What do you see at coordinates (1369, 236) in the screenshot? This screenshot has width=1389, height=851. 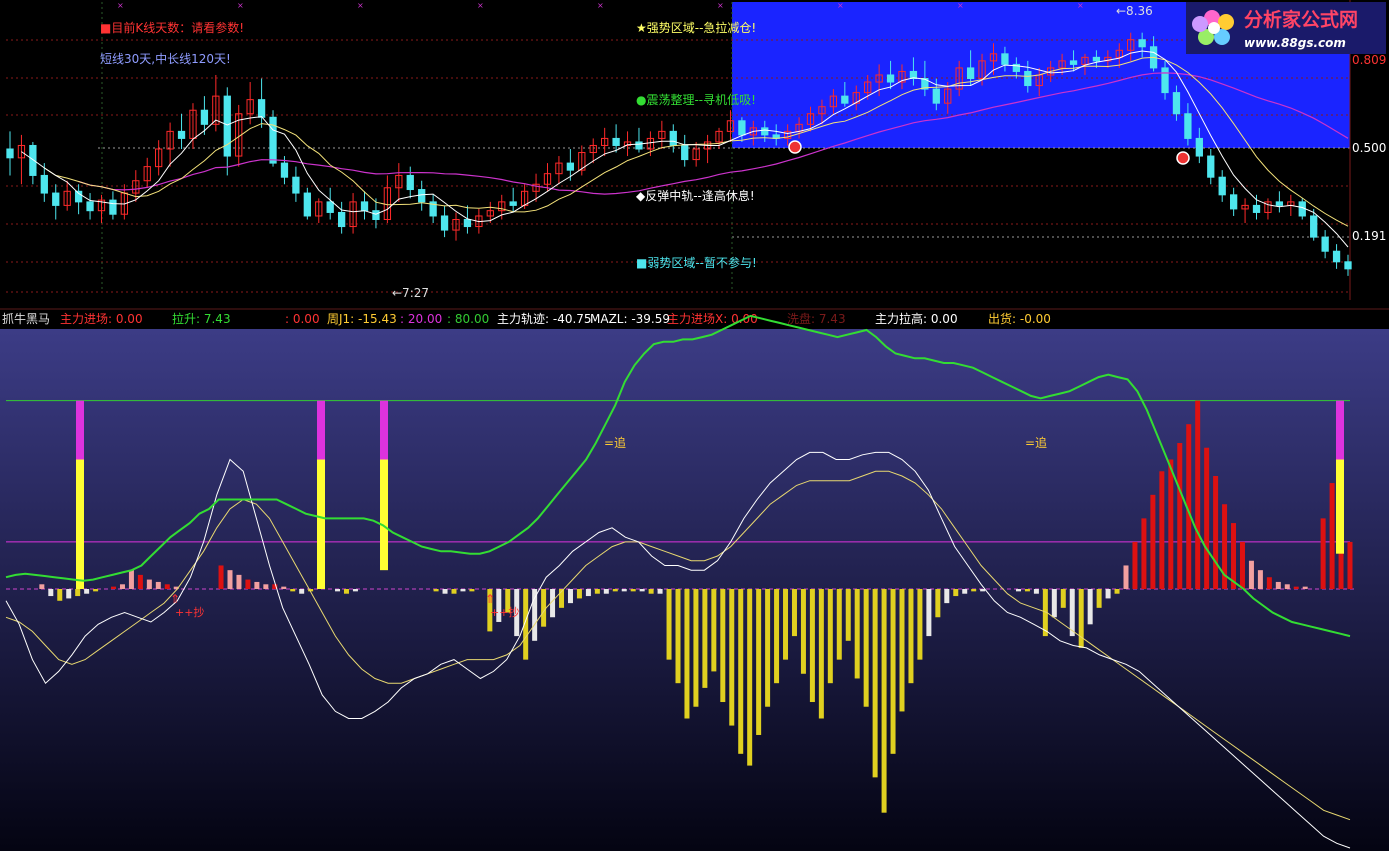 I see `level-label-191: 0.191` at bounding box center [1369, 236].